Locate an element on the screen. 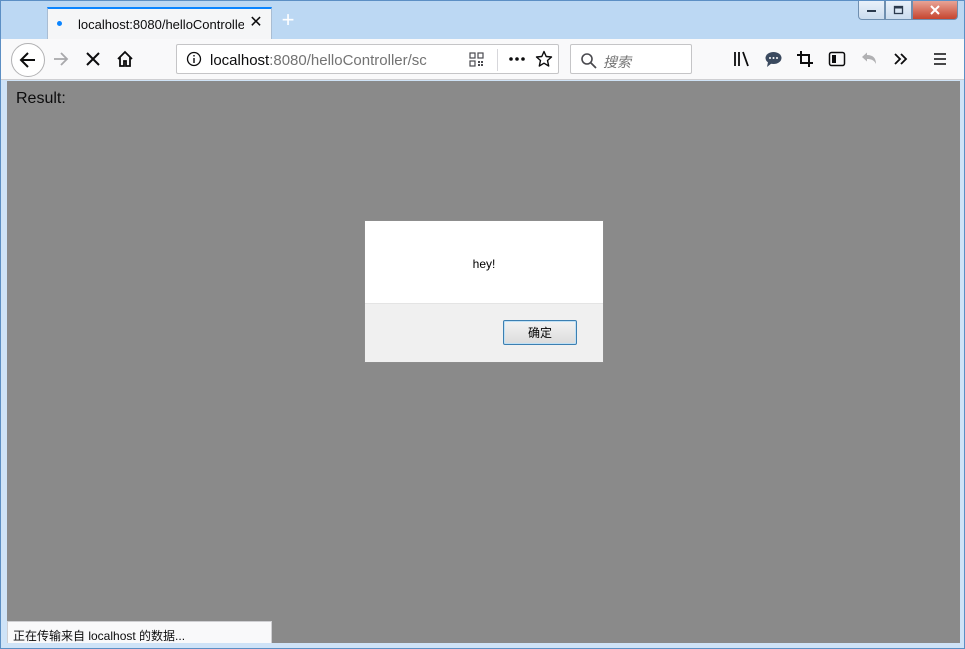 Image resolution: width=965 pixels, height=649 pixels. library-icon is located at coordinates (741, 59).